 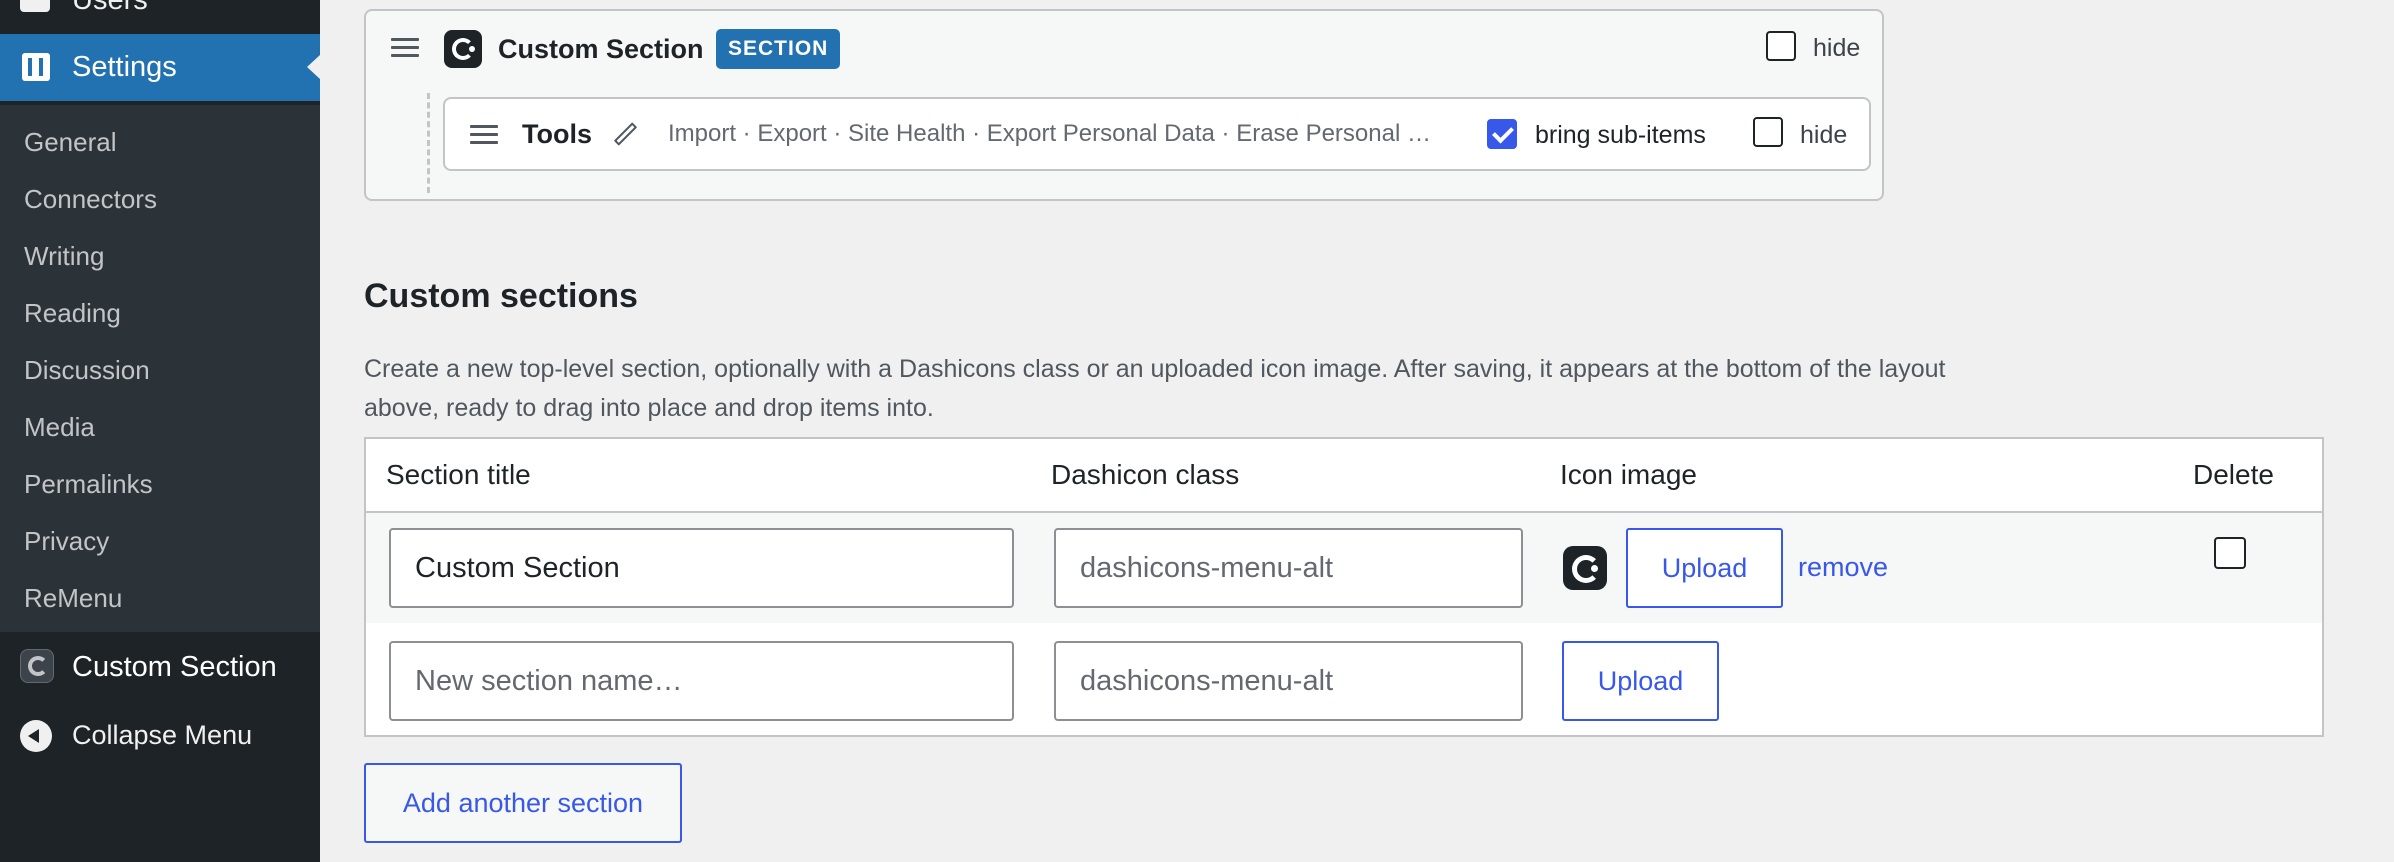 I want to click on submenu-item-writing: Writing, so click(x=64, y=256).